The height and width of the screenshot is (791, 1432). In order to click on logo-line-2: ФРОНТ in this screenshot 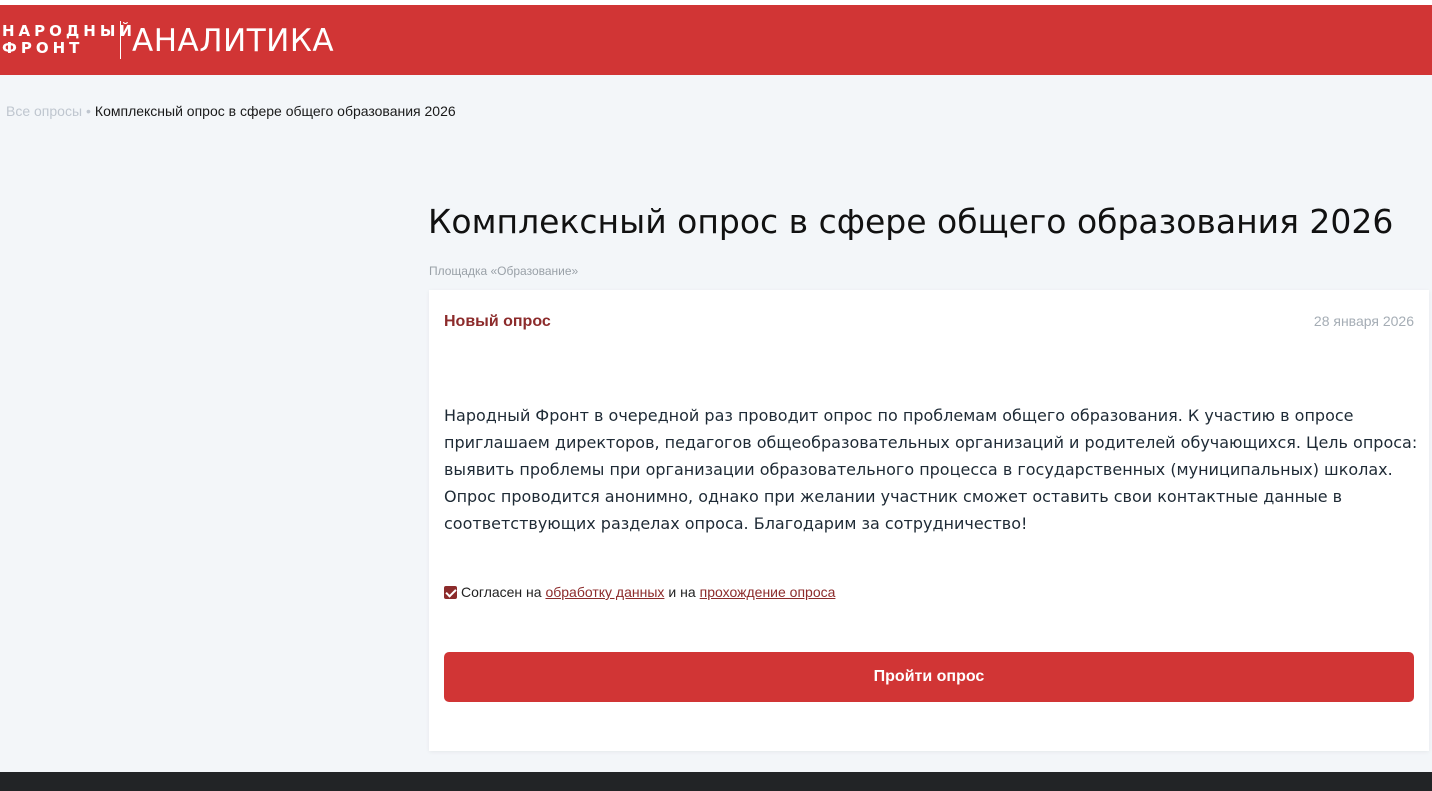, I will do `click(43, 48)`.